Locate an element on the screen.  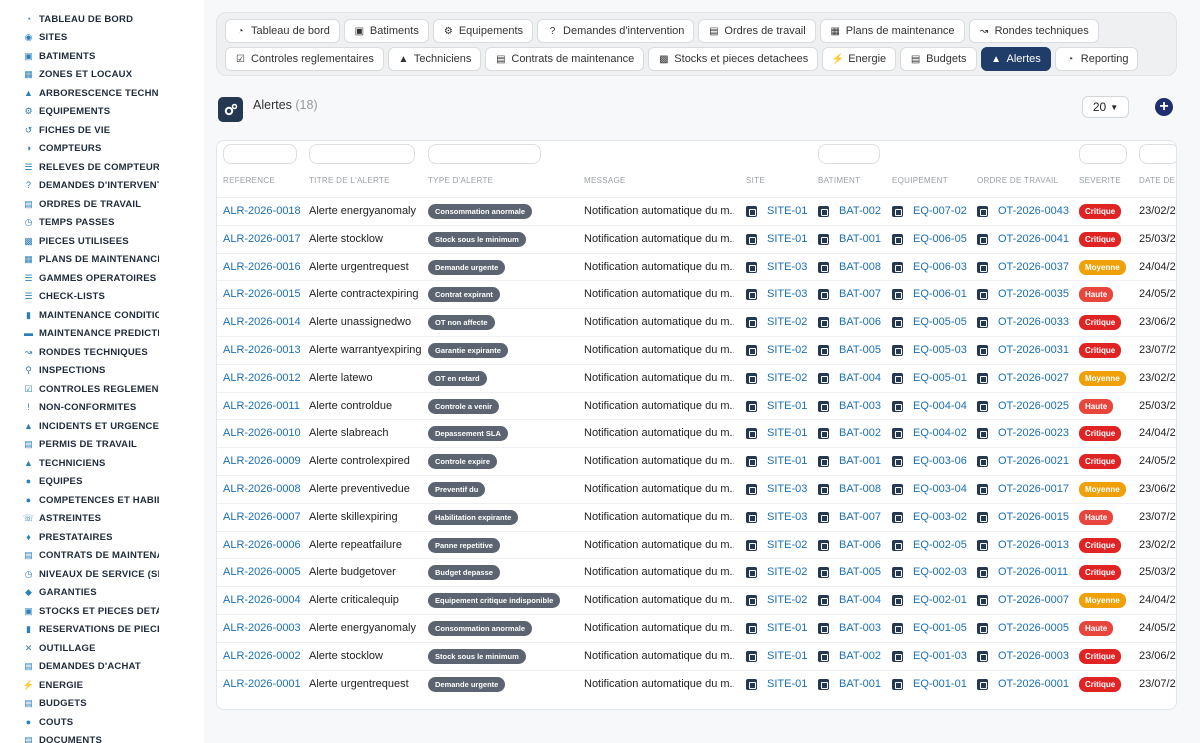
sidebar-item: ▬ MAINTENANCE PREDICTI is located at coordinates (102, 334).